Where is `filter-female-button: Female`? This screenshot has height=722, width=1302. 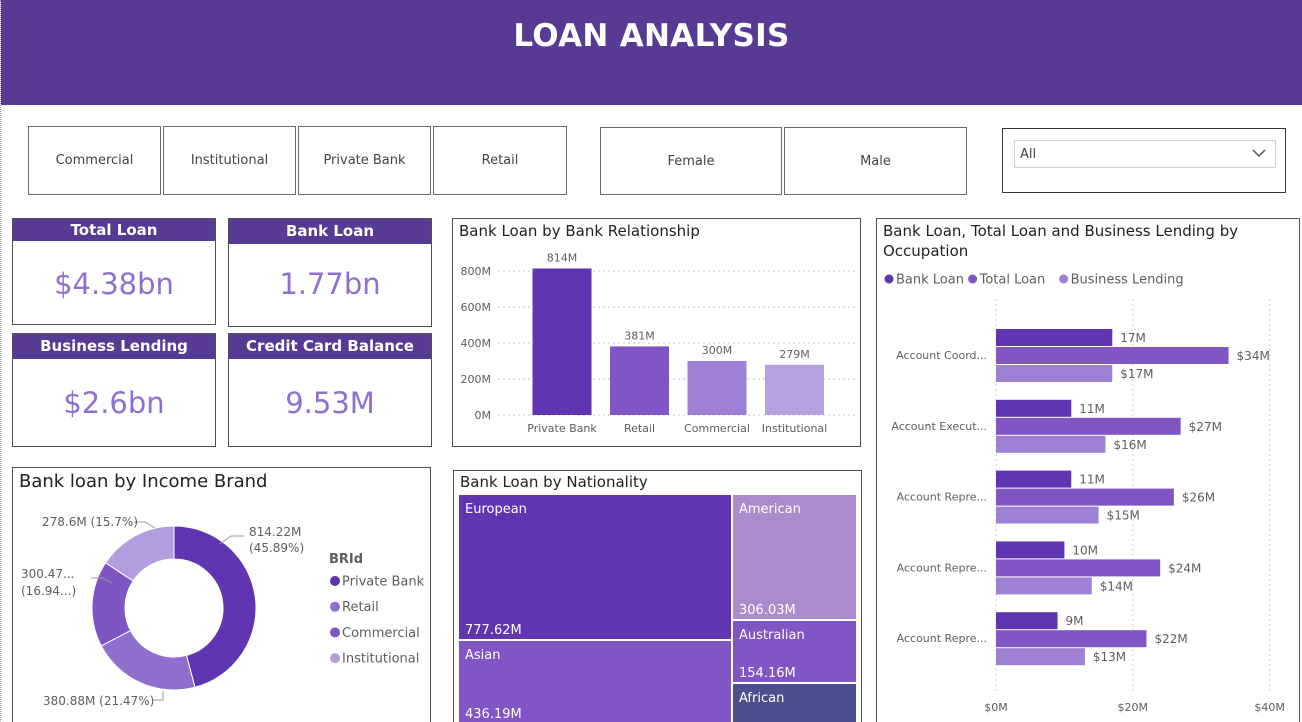
filter-female-button: Female is located at coordinates (691, 161).